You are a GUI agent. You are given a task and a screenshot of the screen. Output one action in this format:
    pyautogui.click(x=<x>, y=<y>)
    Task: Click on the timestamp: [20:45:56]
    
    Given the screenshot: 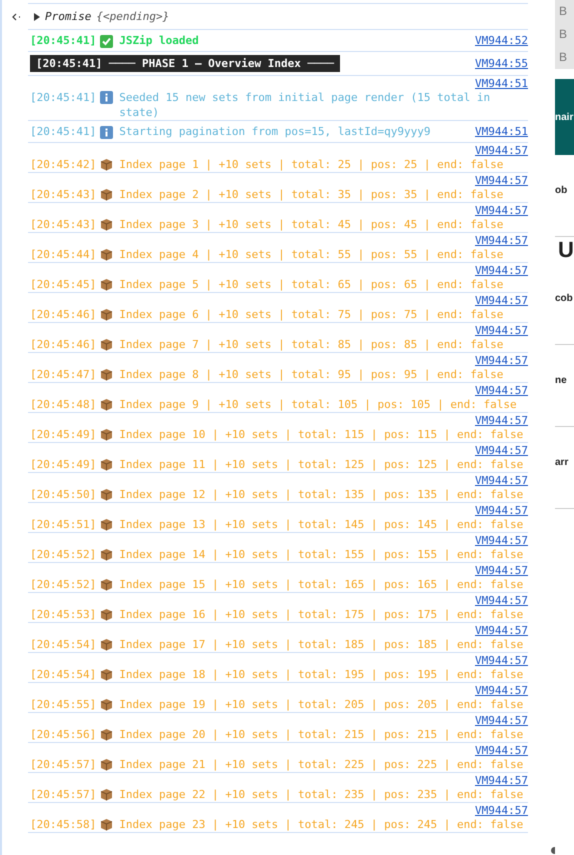 What is the action you would take?
    pyautogui.click(x=63, y=734)
    